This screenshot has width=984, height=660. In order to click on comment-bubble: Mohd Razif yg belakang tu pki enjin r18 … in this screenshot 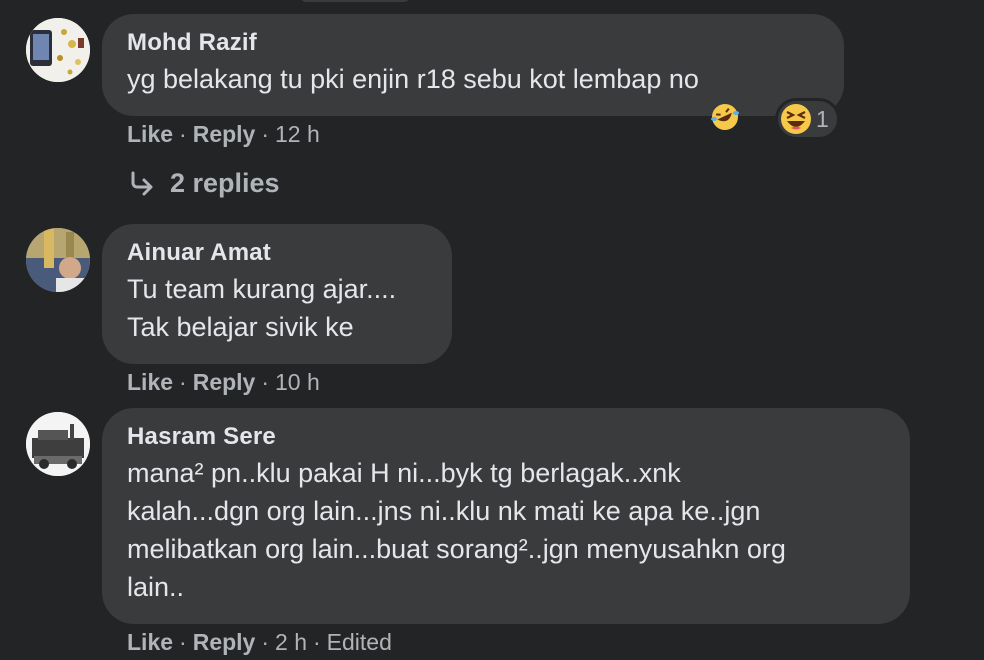, I will do `click(473, 72)`.